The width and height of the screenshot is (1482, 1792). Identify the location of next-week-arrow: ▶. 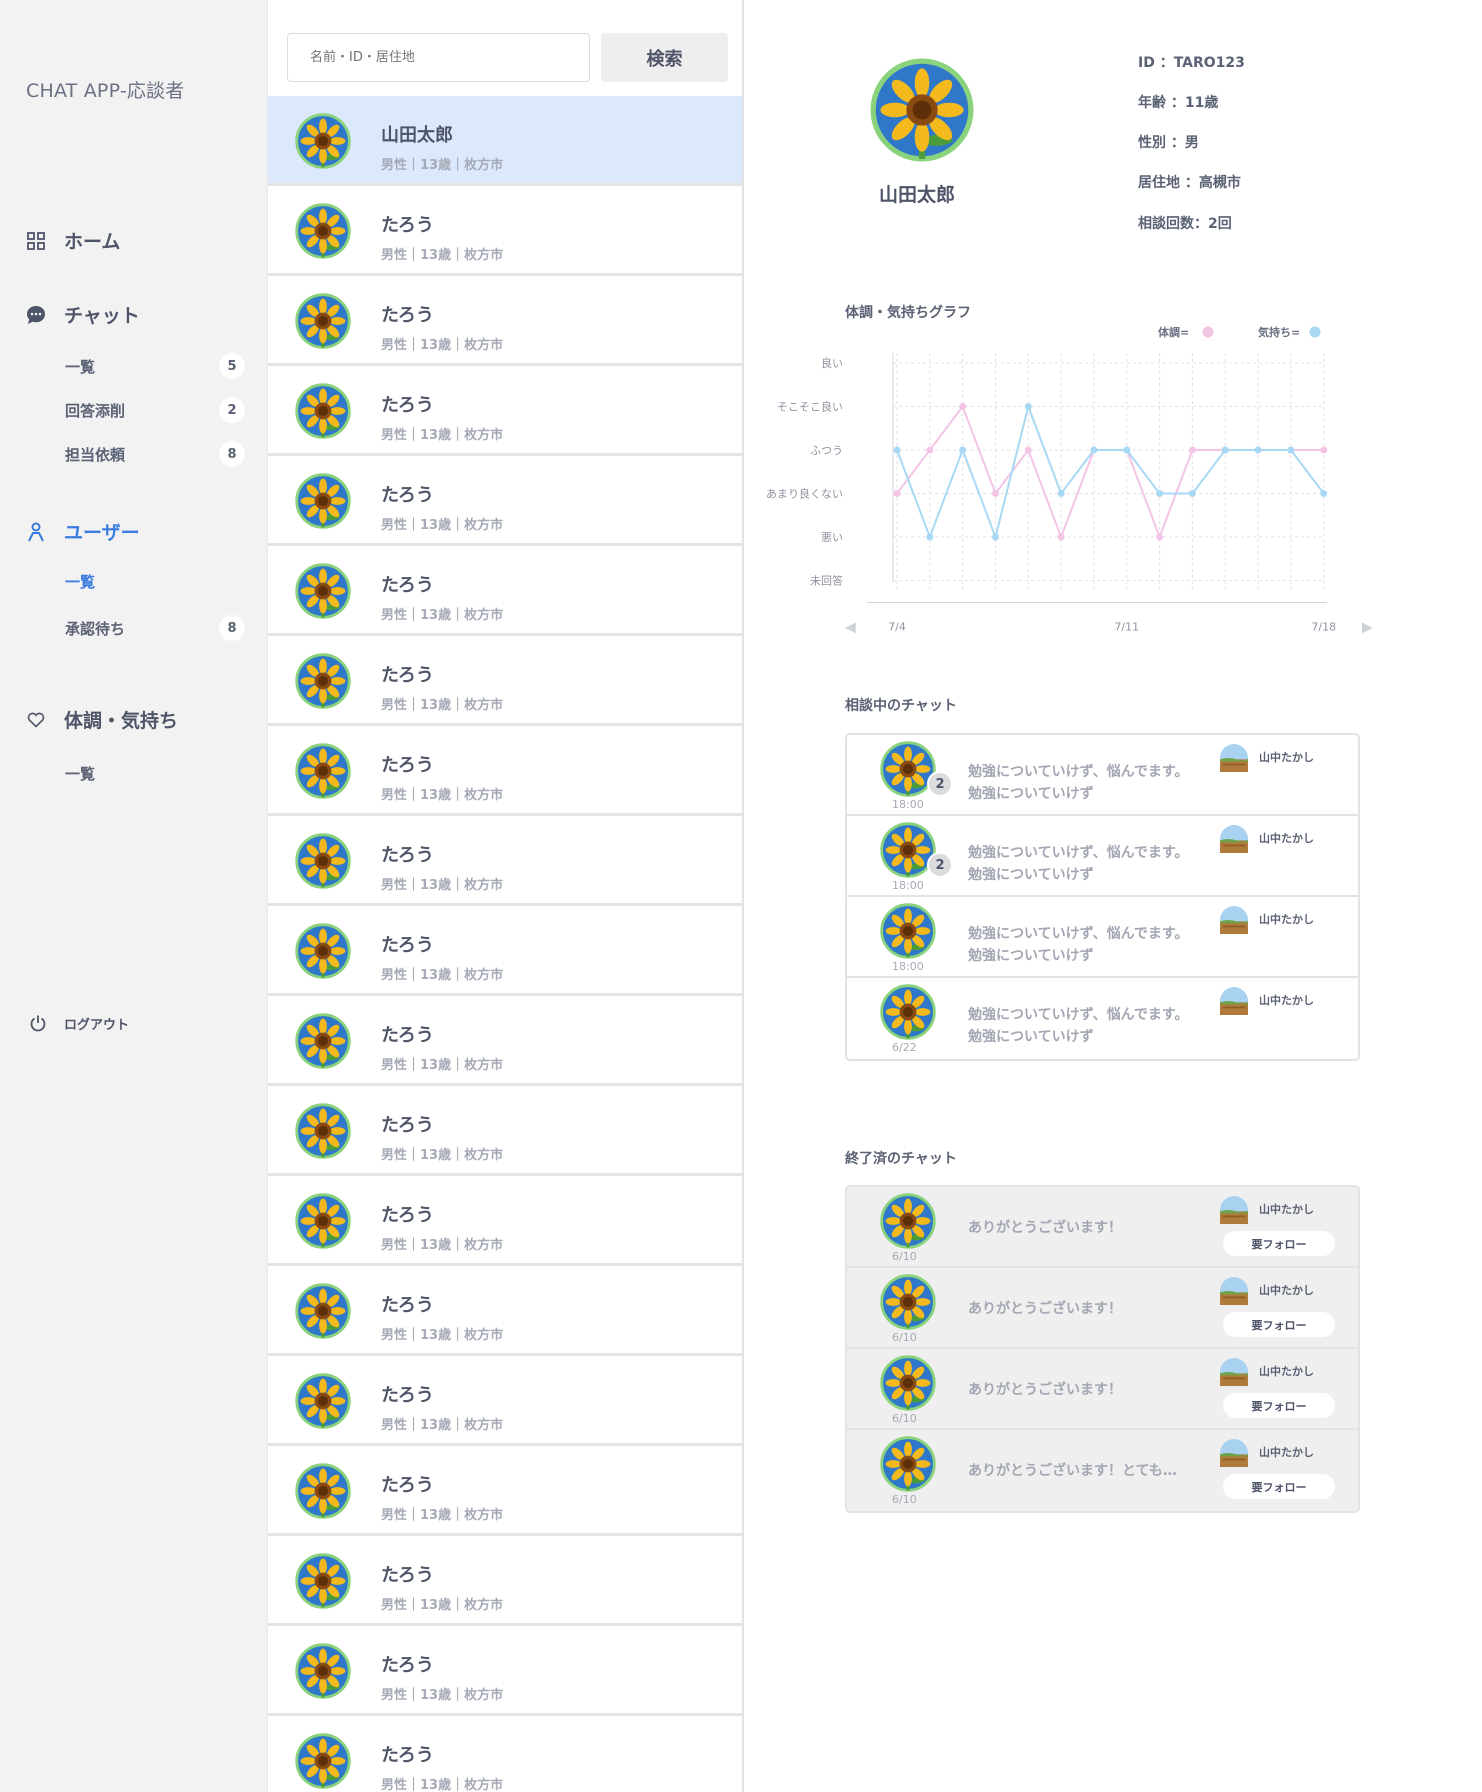
(1367, 628).